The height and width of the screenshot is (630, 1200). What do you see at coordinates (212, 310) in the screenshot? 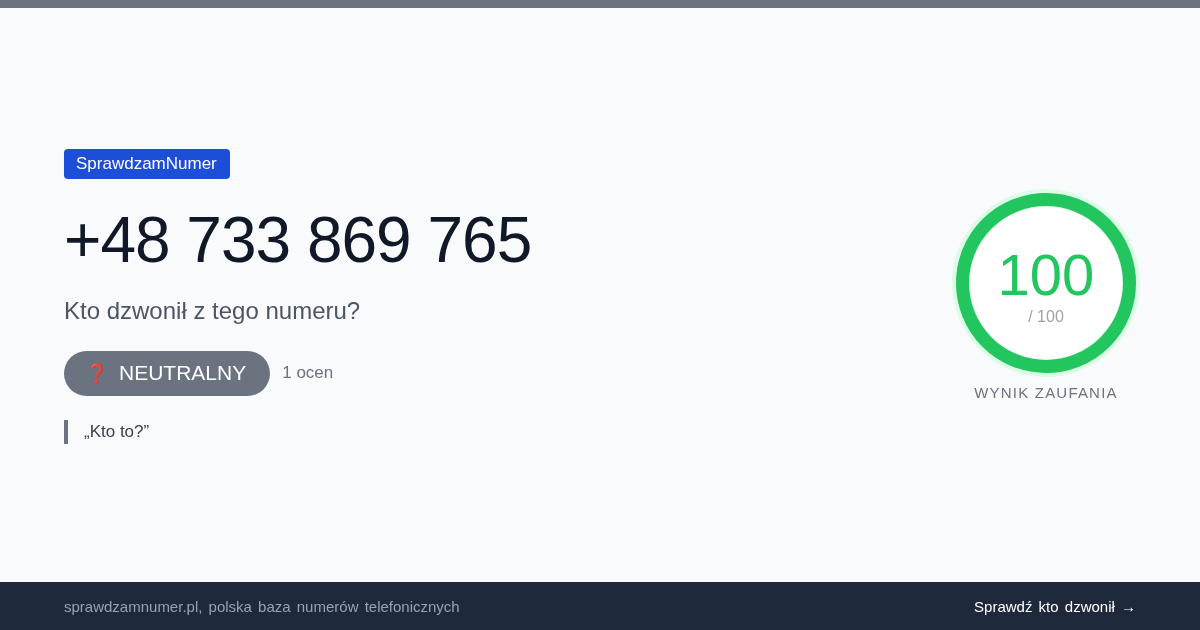
I see `subtitle: Kto dzwonił z tego numeru?` at bounding box center [212, 310].